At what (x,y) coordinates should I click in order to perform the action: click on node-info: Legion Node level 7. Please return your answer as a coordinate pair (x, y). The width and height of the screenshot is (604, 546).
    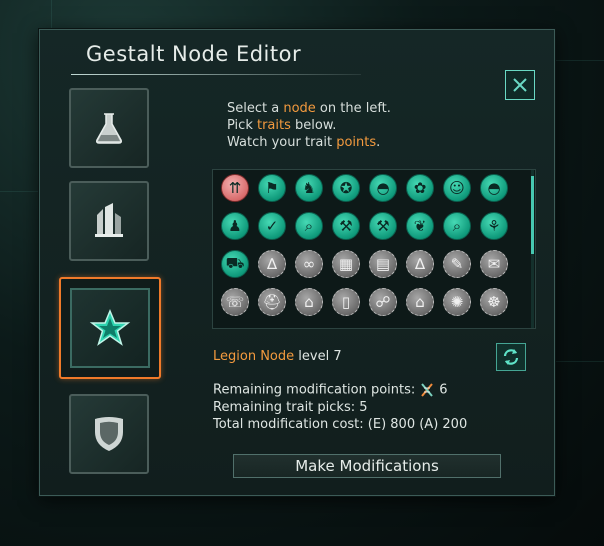
    Looking at the image, I should click on (277, 356).